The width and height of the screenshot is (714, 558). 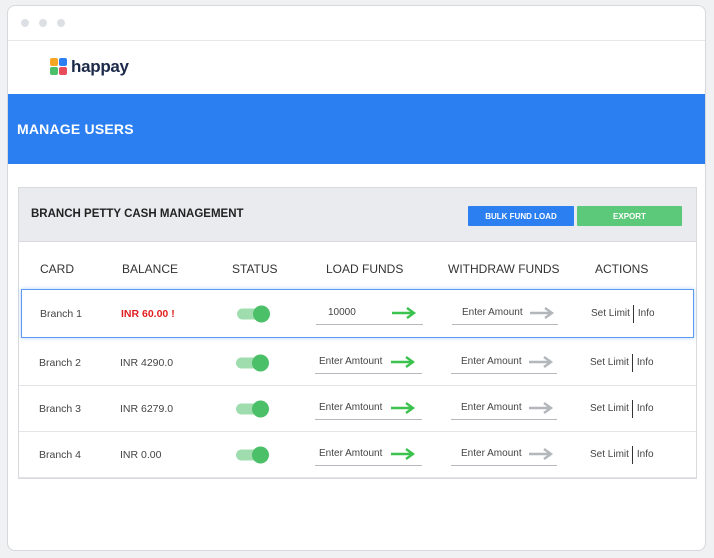 What do you see at coordinates (504, 269) in the screenshot?
I see `column-header-withdraw-funds: WITHDRAW FUNDS` at bounding box center [504, 269].